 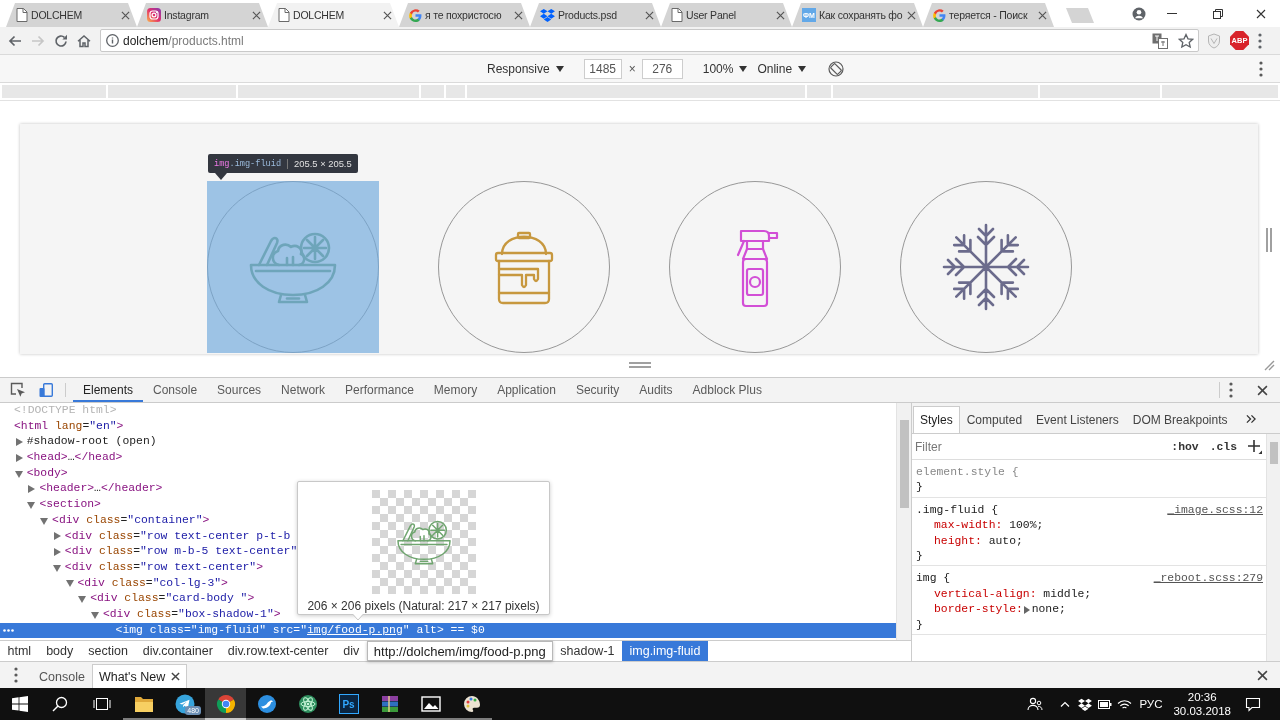 I want to click on browser-tab: User Panel, so click(x=726, y=15).